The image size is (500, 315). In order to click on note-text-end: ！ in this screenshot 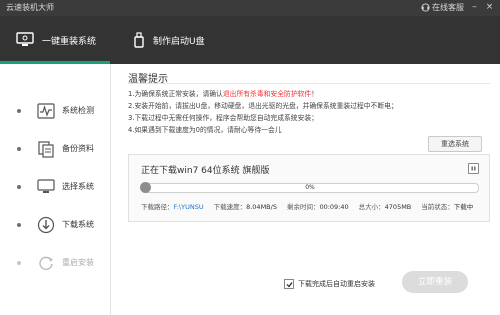, I will do `click(315, 94)`.